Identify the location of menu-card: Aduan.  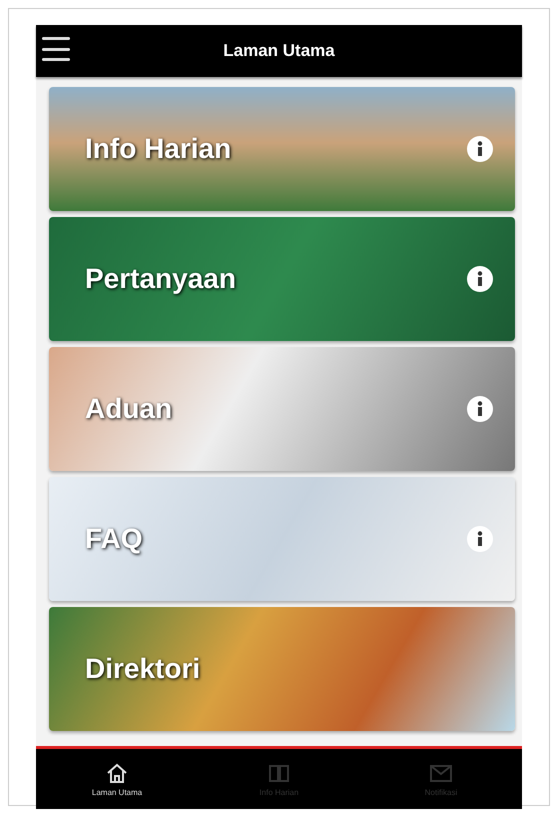
(282, 409).